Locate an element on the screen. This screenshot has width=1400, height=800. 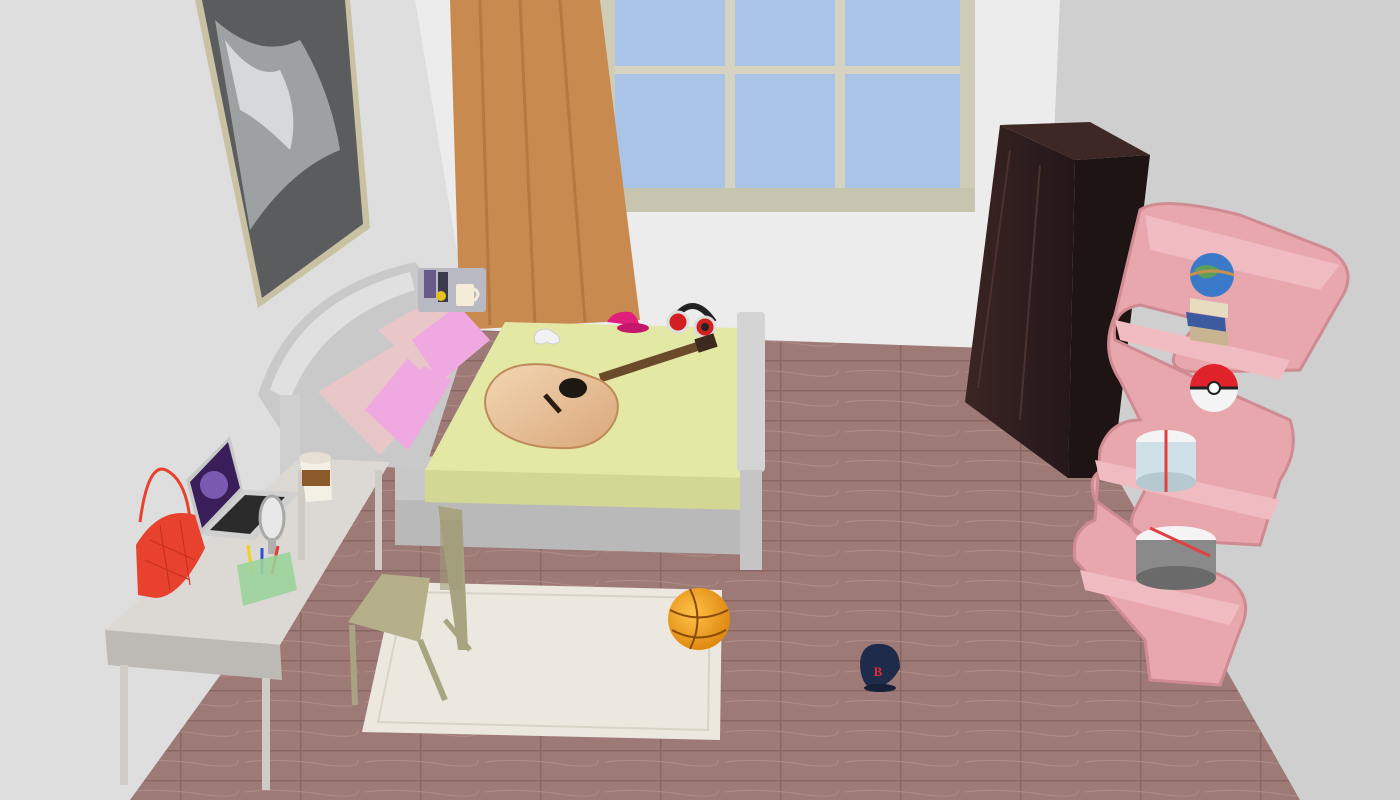
globe is located at coordinates (1212, 275).